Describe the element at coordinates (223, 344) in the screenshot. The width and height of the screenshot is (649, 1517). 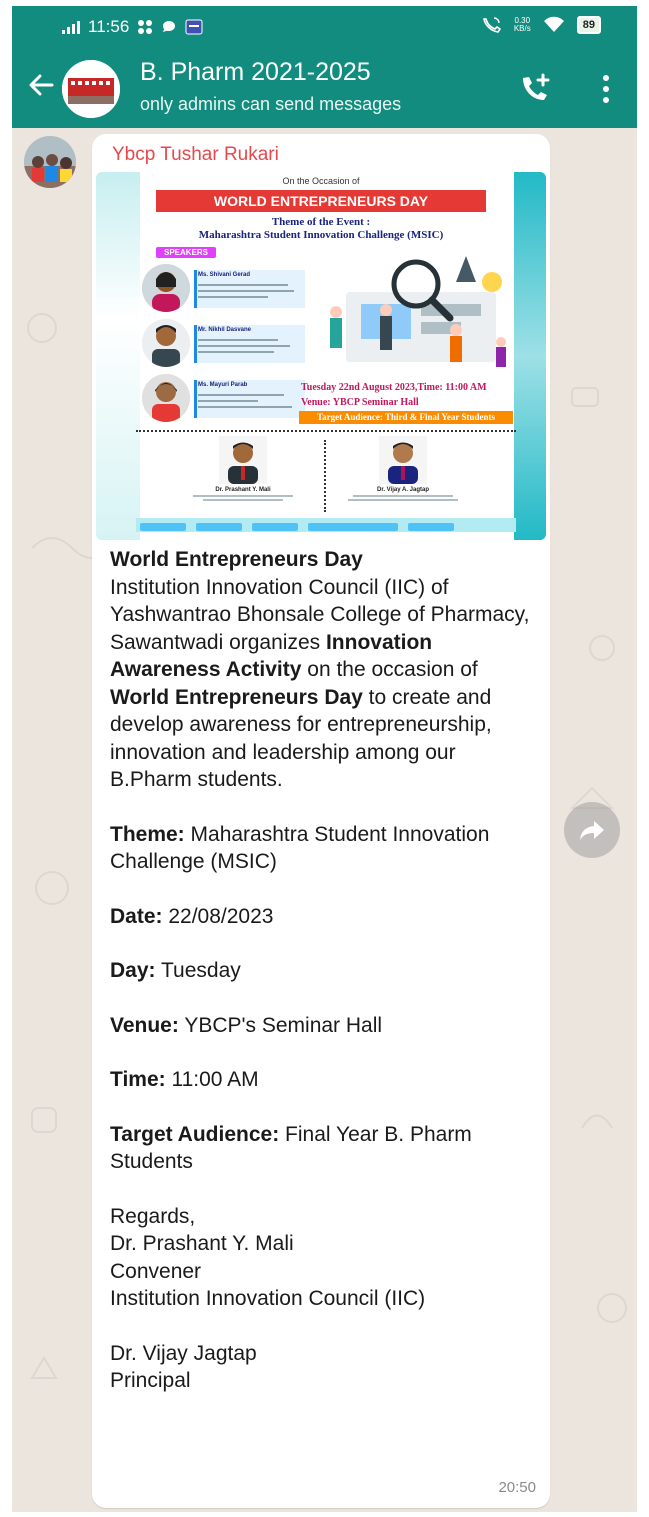
I see `poster-speaker: Mr. Nikhil Dasvane` at that location.